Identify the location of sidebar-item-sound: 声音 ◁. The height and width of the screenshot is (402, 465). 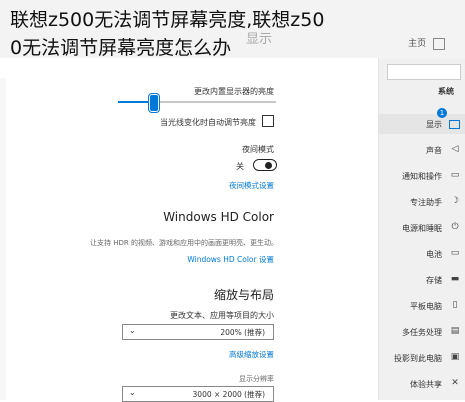
(422, 150).